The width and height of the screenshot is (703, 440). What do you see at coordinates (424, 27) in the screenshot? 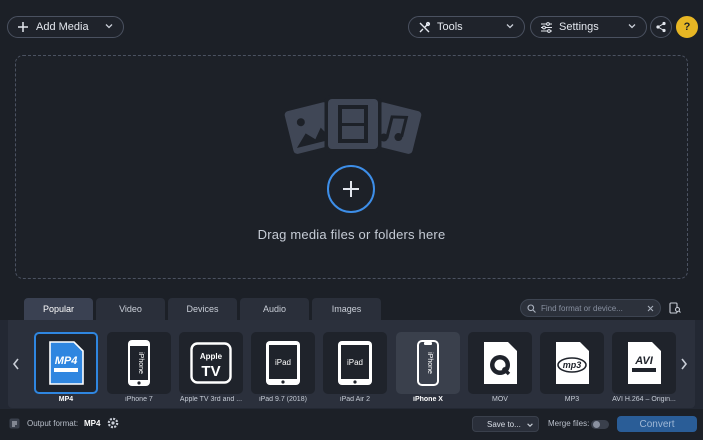
I see `tools-icon` at bounding box center [424, 27].